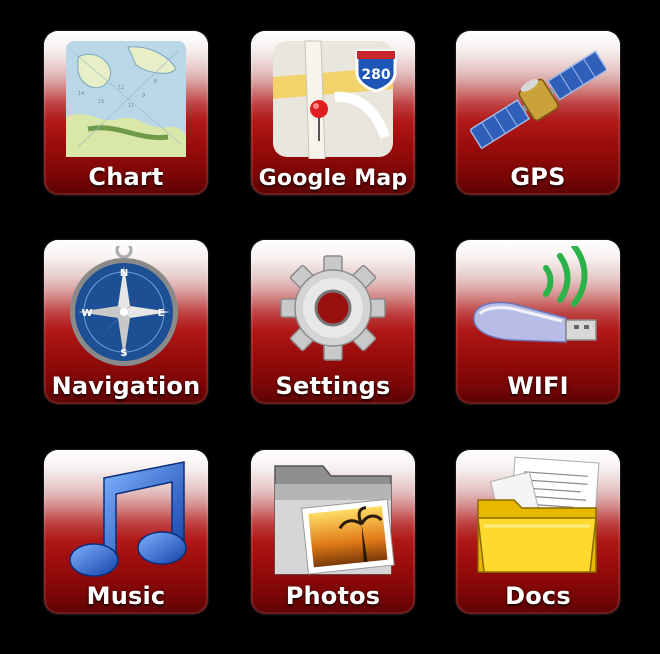 The height and width of the screenshot is (654, 660). Describe the element at coordinates (143, 96) in the screenshot. I see `svg-text: 9` at that location.